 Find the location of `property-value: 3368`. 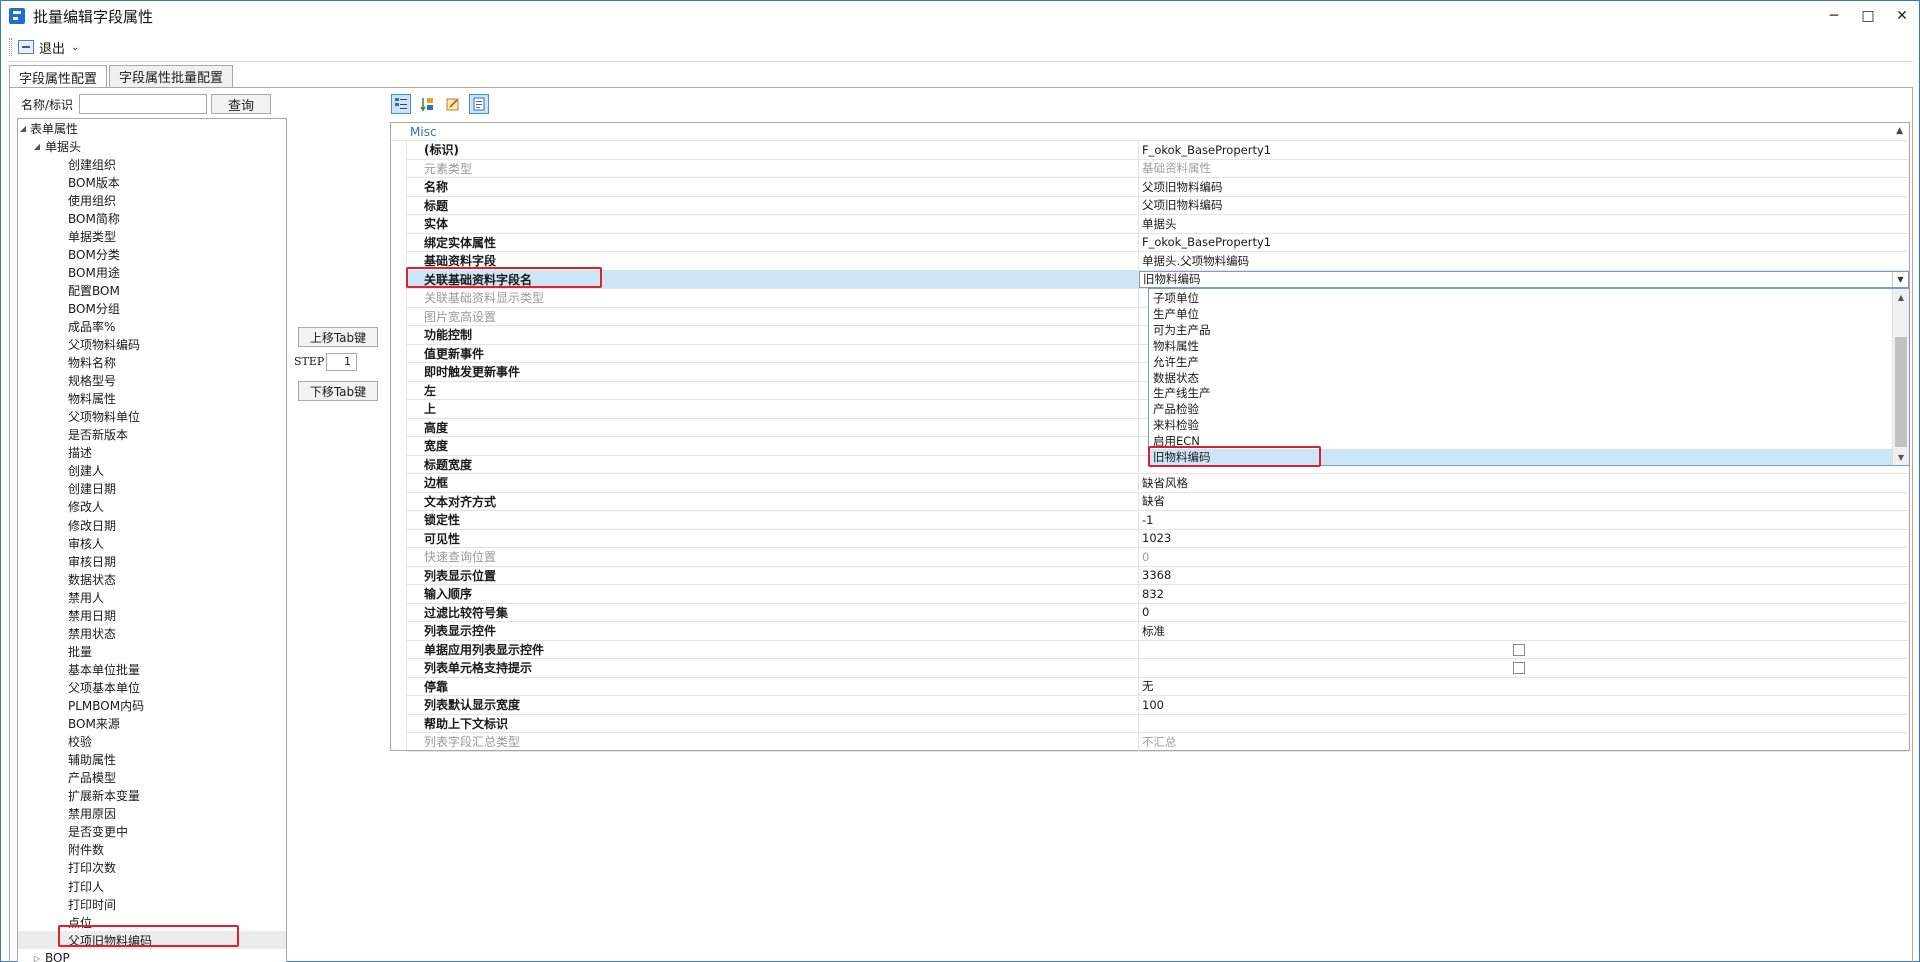

property-value: 3368 is located at coordinates (1524, 576).